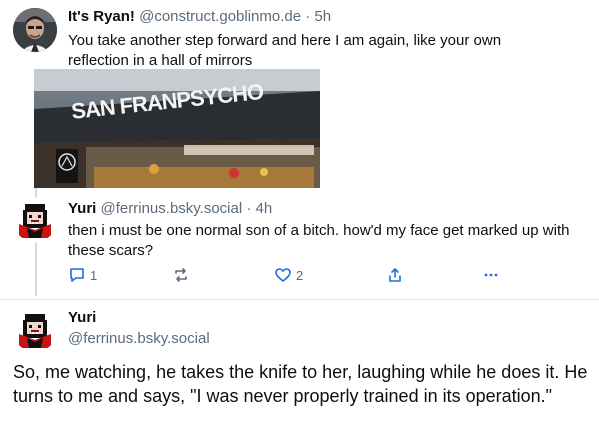 The height and width of the screenshot is (442, 599). I want to click on avatar-ryan-image, so click(35, 30).